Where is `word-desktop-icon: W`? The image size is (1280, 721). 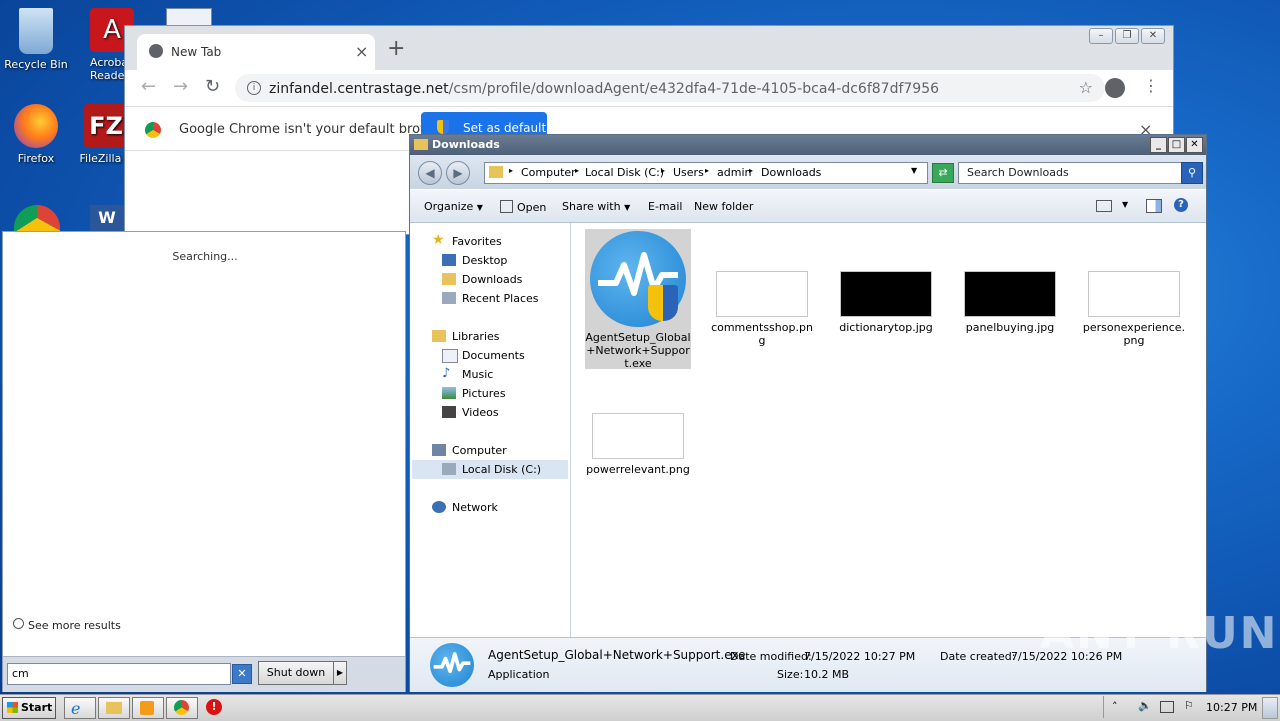
word-desktop-icon: W is located at coordinates (107, 218).